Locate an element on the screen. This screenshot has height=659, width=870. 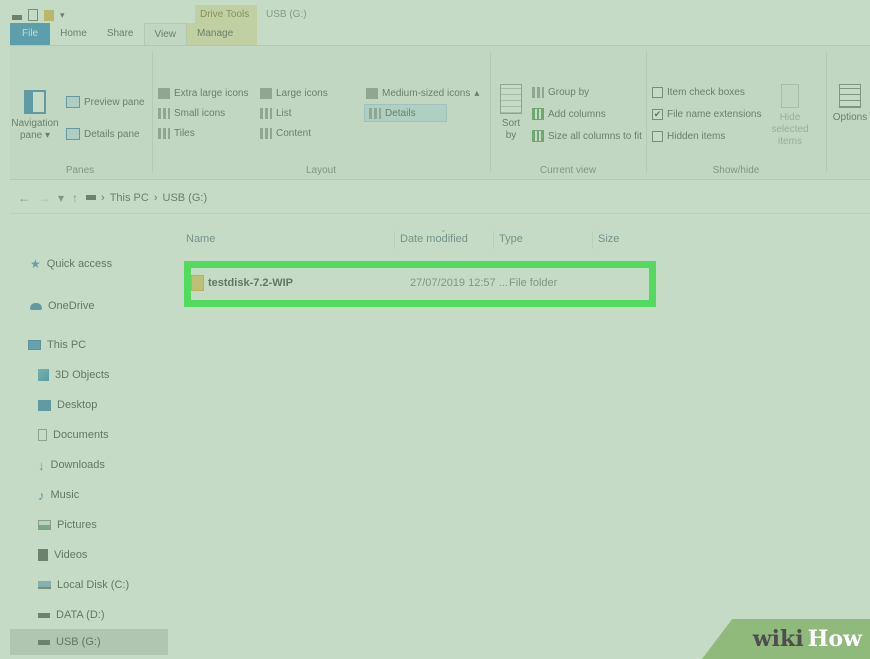
video-icon is located at coordinates (43, 555).